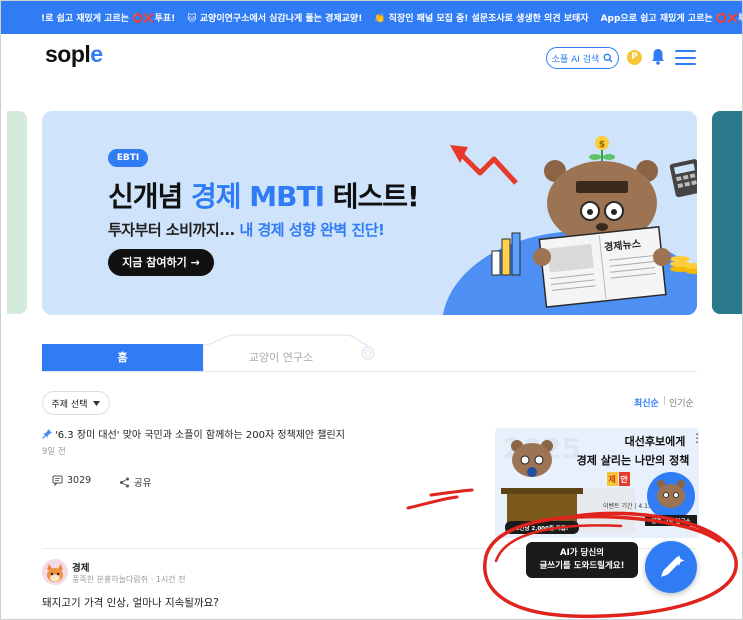 Image resolution: width=743 pixels, height=620 pixels. I want to click on post-time: 1시간 전, so click(170, 579).